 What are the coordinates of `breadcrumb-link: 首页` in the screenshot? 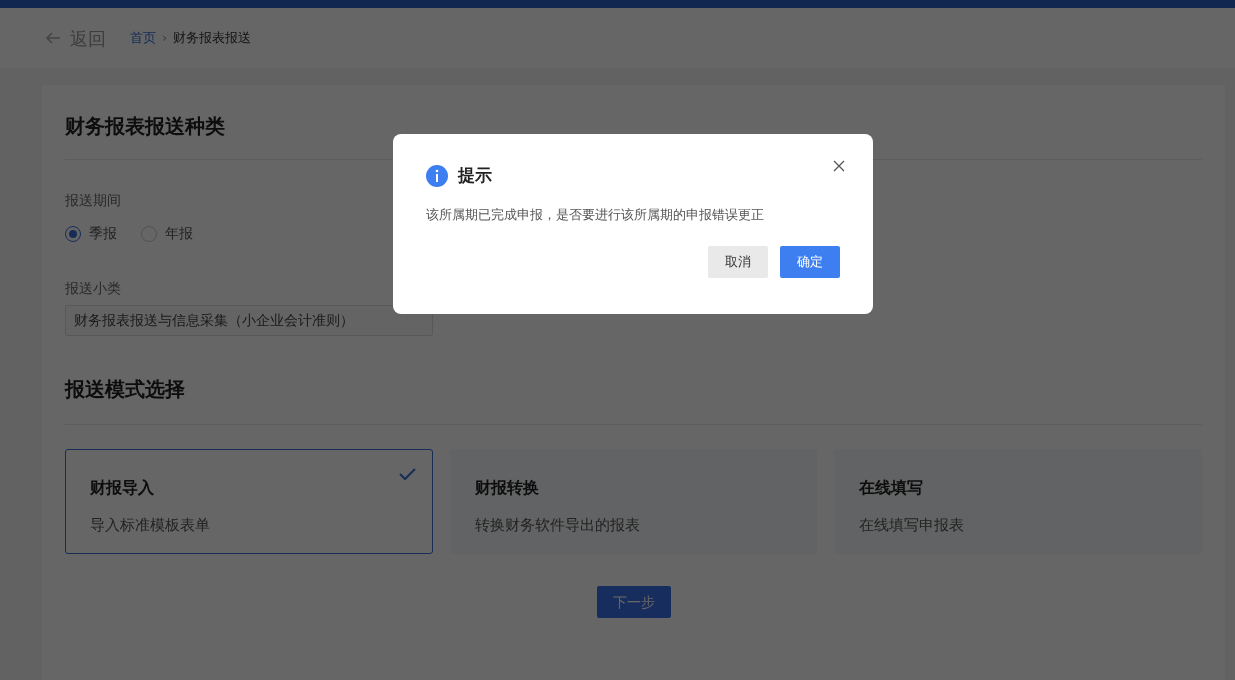 It's located at (143, 38).